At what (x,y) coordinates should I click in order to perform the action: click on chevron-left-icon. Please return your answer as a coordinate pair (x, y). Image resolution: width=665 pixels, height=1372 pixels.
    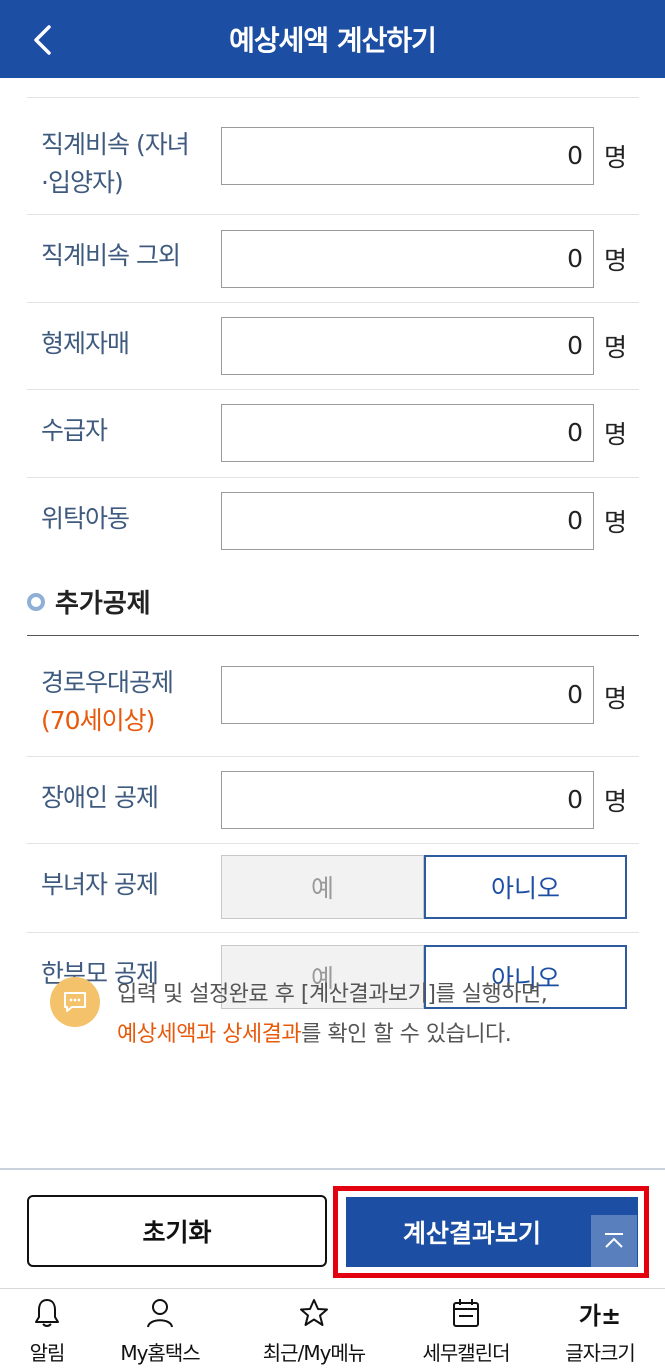
    Looking at the image, I should click on (42, 40).